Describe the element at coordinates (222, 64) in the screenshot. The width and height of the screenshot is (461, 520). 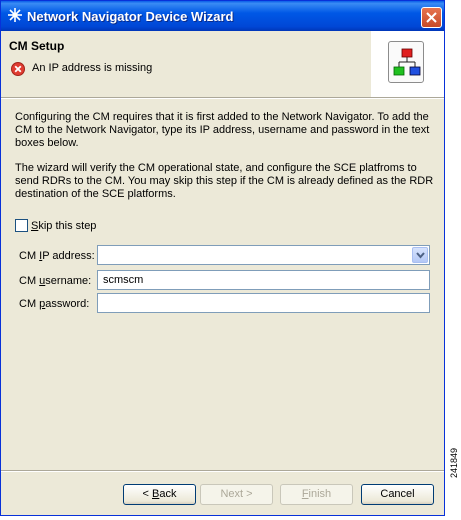
I see `wizard-header: CM Setup An IP address is missing` at that location.